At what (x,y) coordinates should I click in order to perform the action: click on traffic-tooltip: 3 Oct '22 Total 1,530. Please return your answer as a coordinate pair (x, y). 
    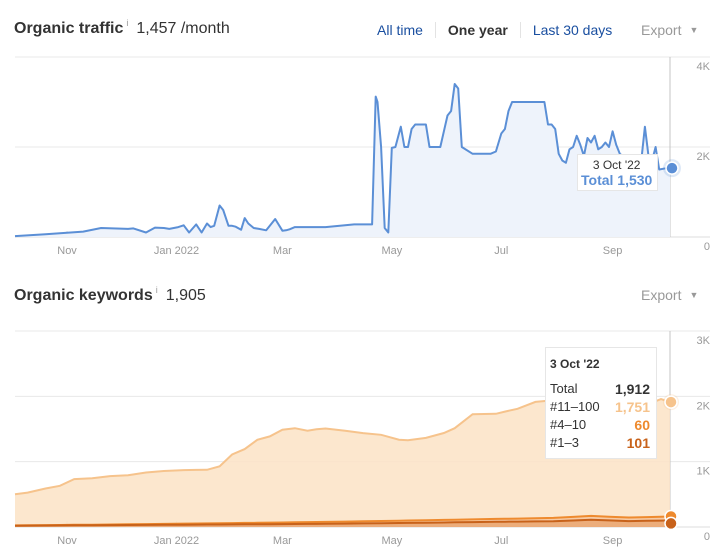
    Looking at the image, I should click on (618, 172).